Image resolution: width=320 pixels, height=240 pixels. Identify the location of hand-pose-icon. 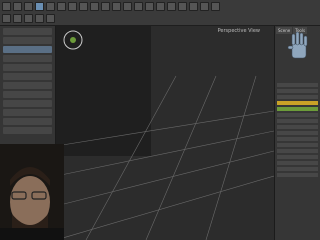
(300, 47).